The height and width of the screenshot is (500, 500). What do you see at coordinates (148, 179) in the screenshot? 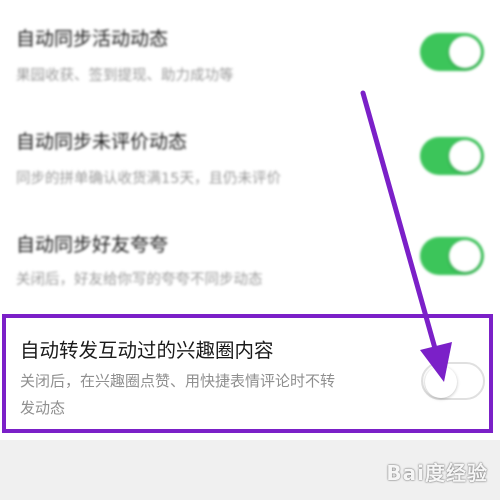
I see `setting-description: 同步的拼单确认收货满15天，且仍未评价` at bounding box center [148, 179].